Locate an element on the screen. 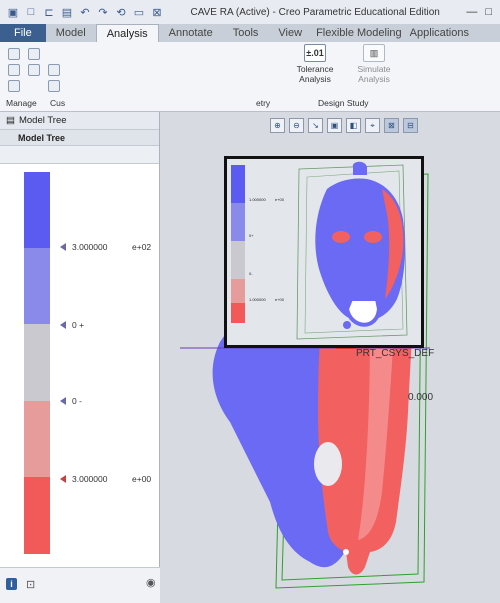  group-geometry-label: etry is located at coordinates (263, 103).